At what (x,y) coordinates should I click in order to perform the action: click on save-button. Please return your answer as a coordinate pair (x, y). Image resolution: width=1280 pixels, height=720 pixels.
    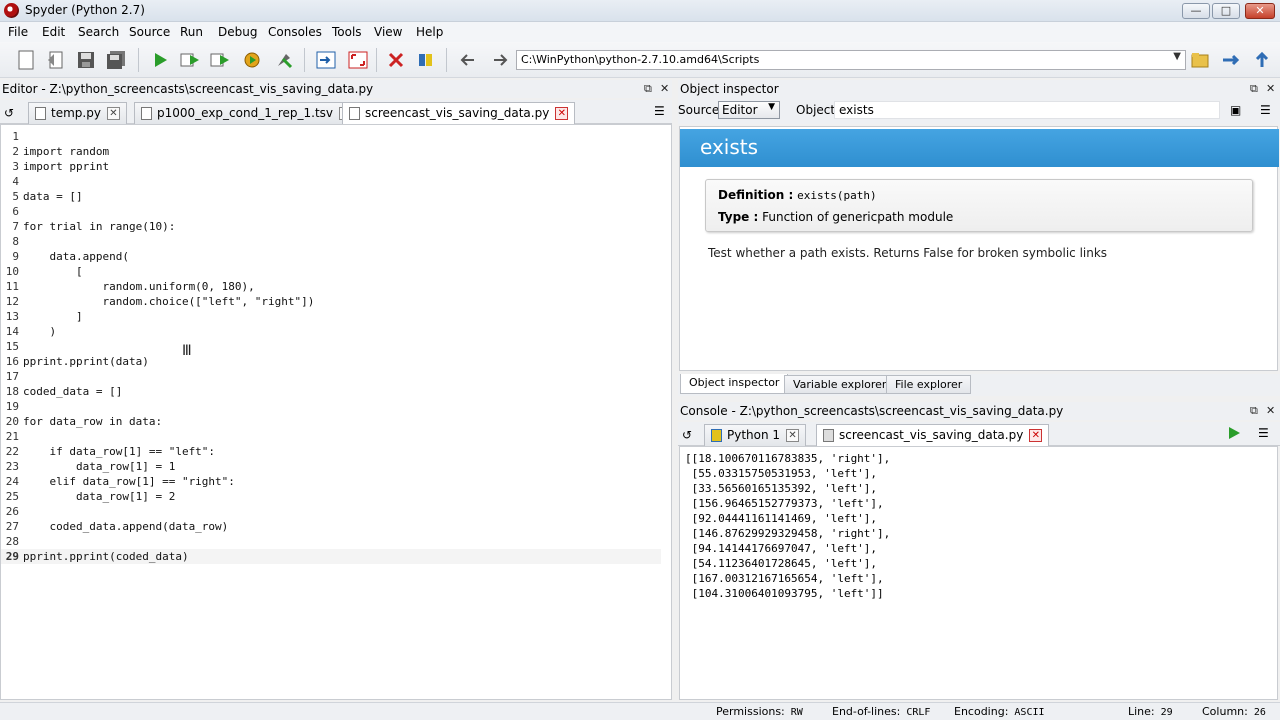
    Looking at the image, I should click on (86, 60).